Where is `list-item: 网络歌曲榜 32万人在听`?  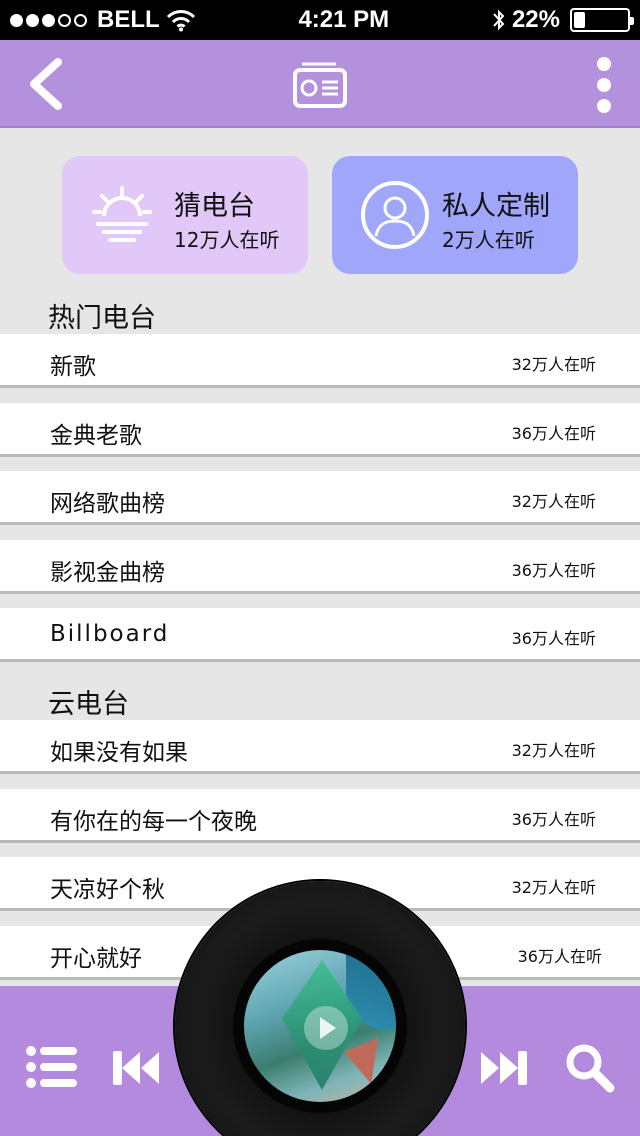
list-item: 网络歌曲榜 32万人在听 is located at coordinates (320, 498).